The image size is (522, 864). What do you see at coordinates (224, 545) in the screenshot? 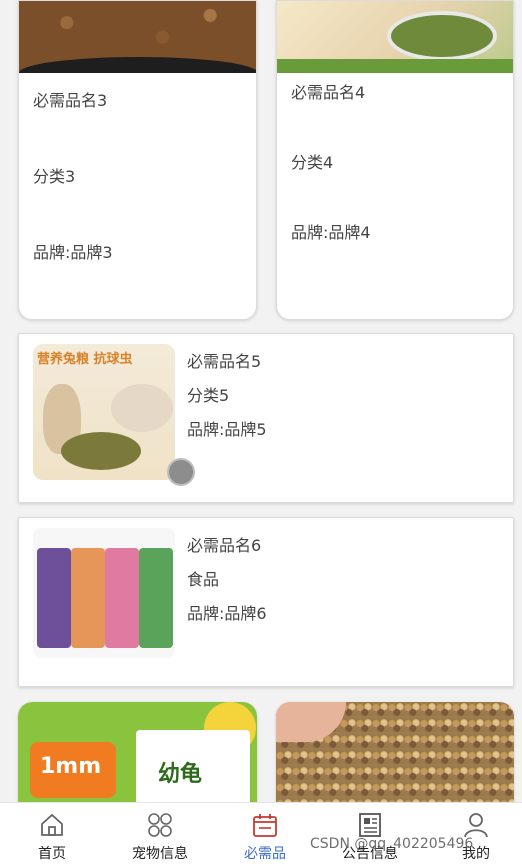
I see `product-name: 必需品名6` at bounding box center [224, 545].